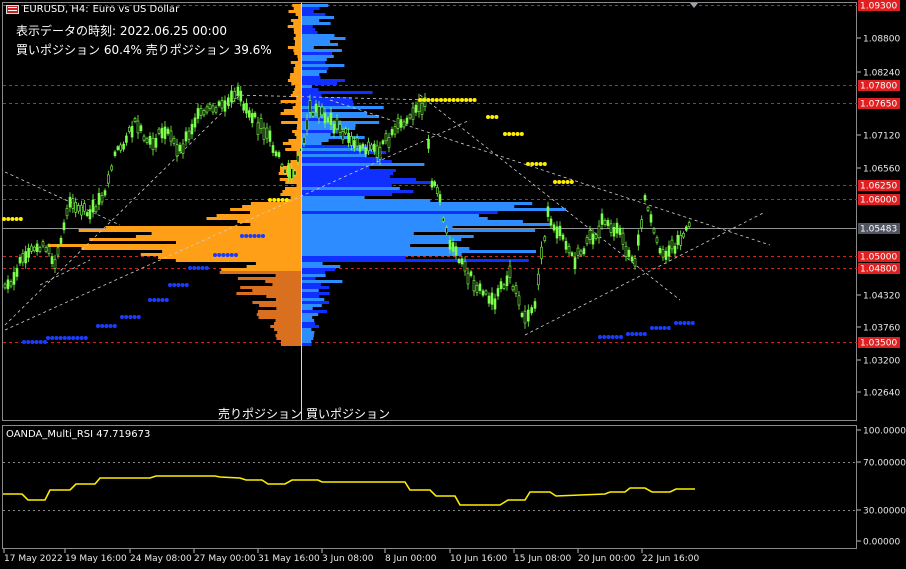  Describe the element at coordinates (56, 9) in the screenshot. I see `symbol-label: EURUSD, H4:` at that location.